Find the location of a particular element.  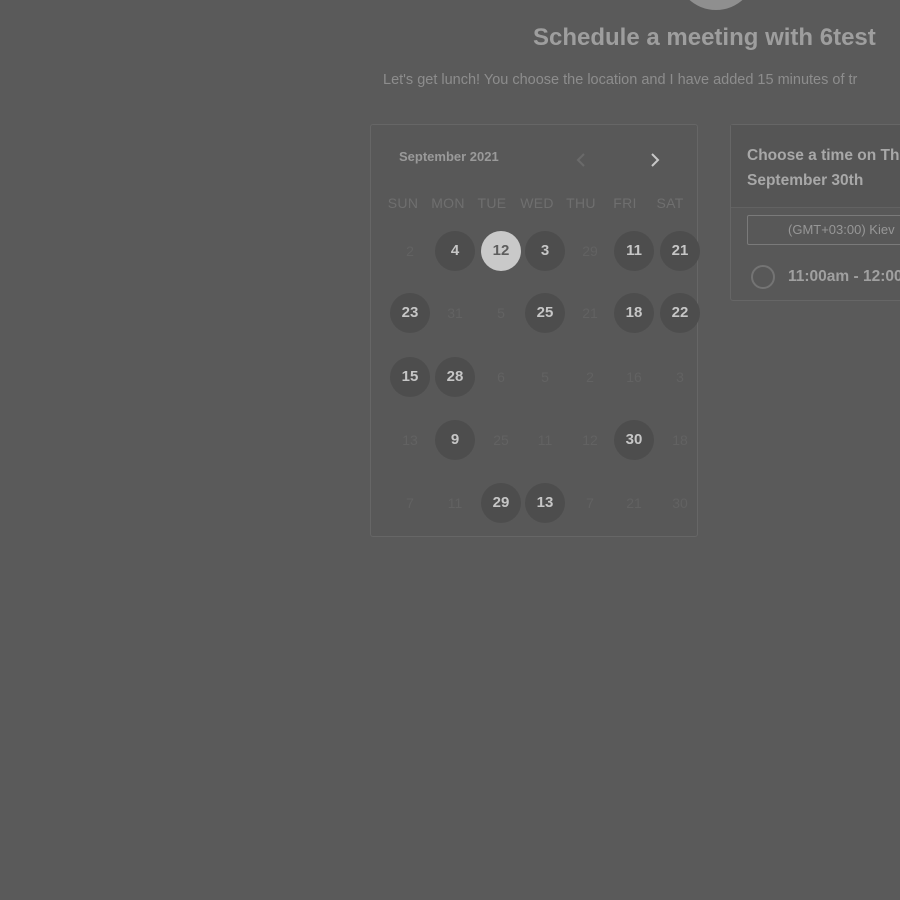

calendar-day: 15 is located at coordinates (410, 377).